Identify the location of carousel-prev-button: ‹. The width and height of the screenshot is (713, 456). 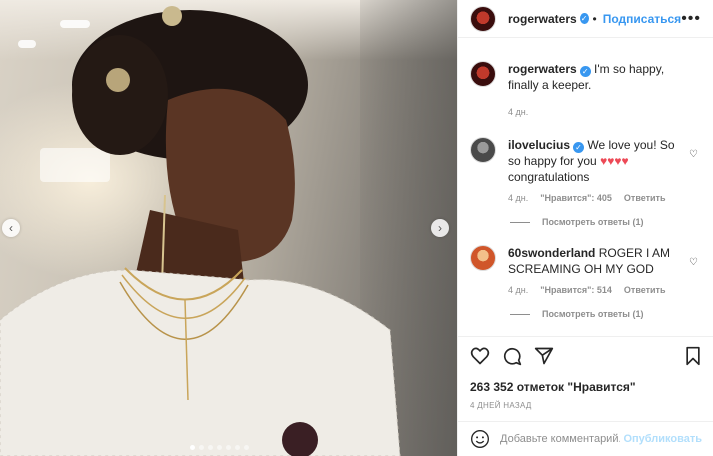
(11, 228).